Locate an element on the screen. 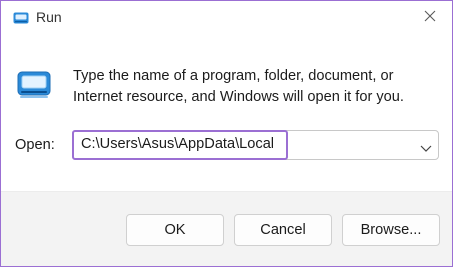 The image size is (453, 267). title-bar: Run is located at coordinates (226, 18).